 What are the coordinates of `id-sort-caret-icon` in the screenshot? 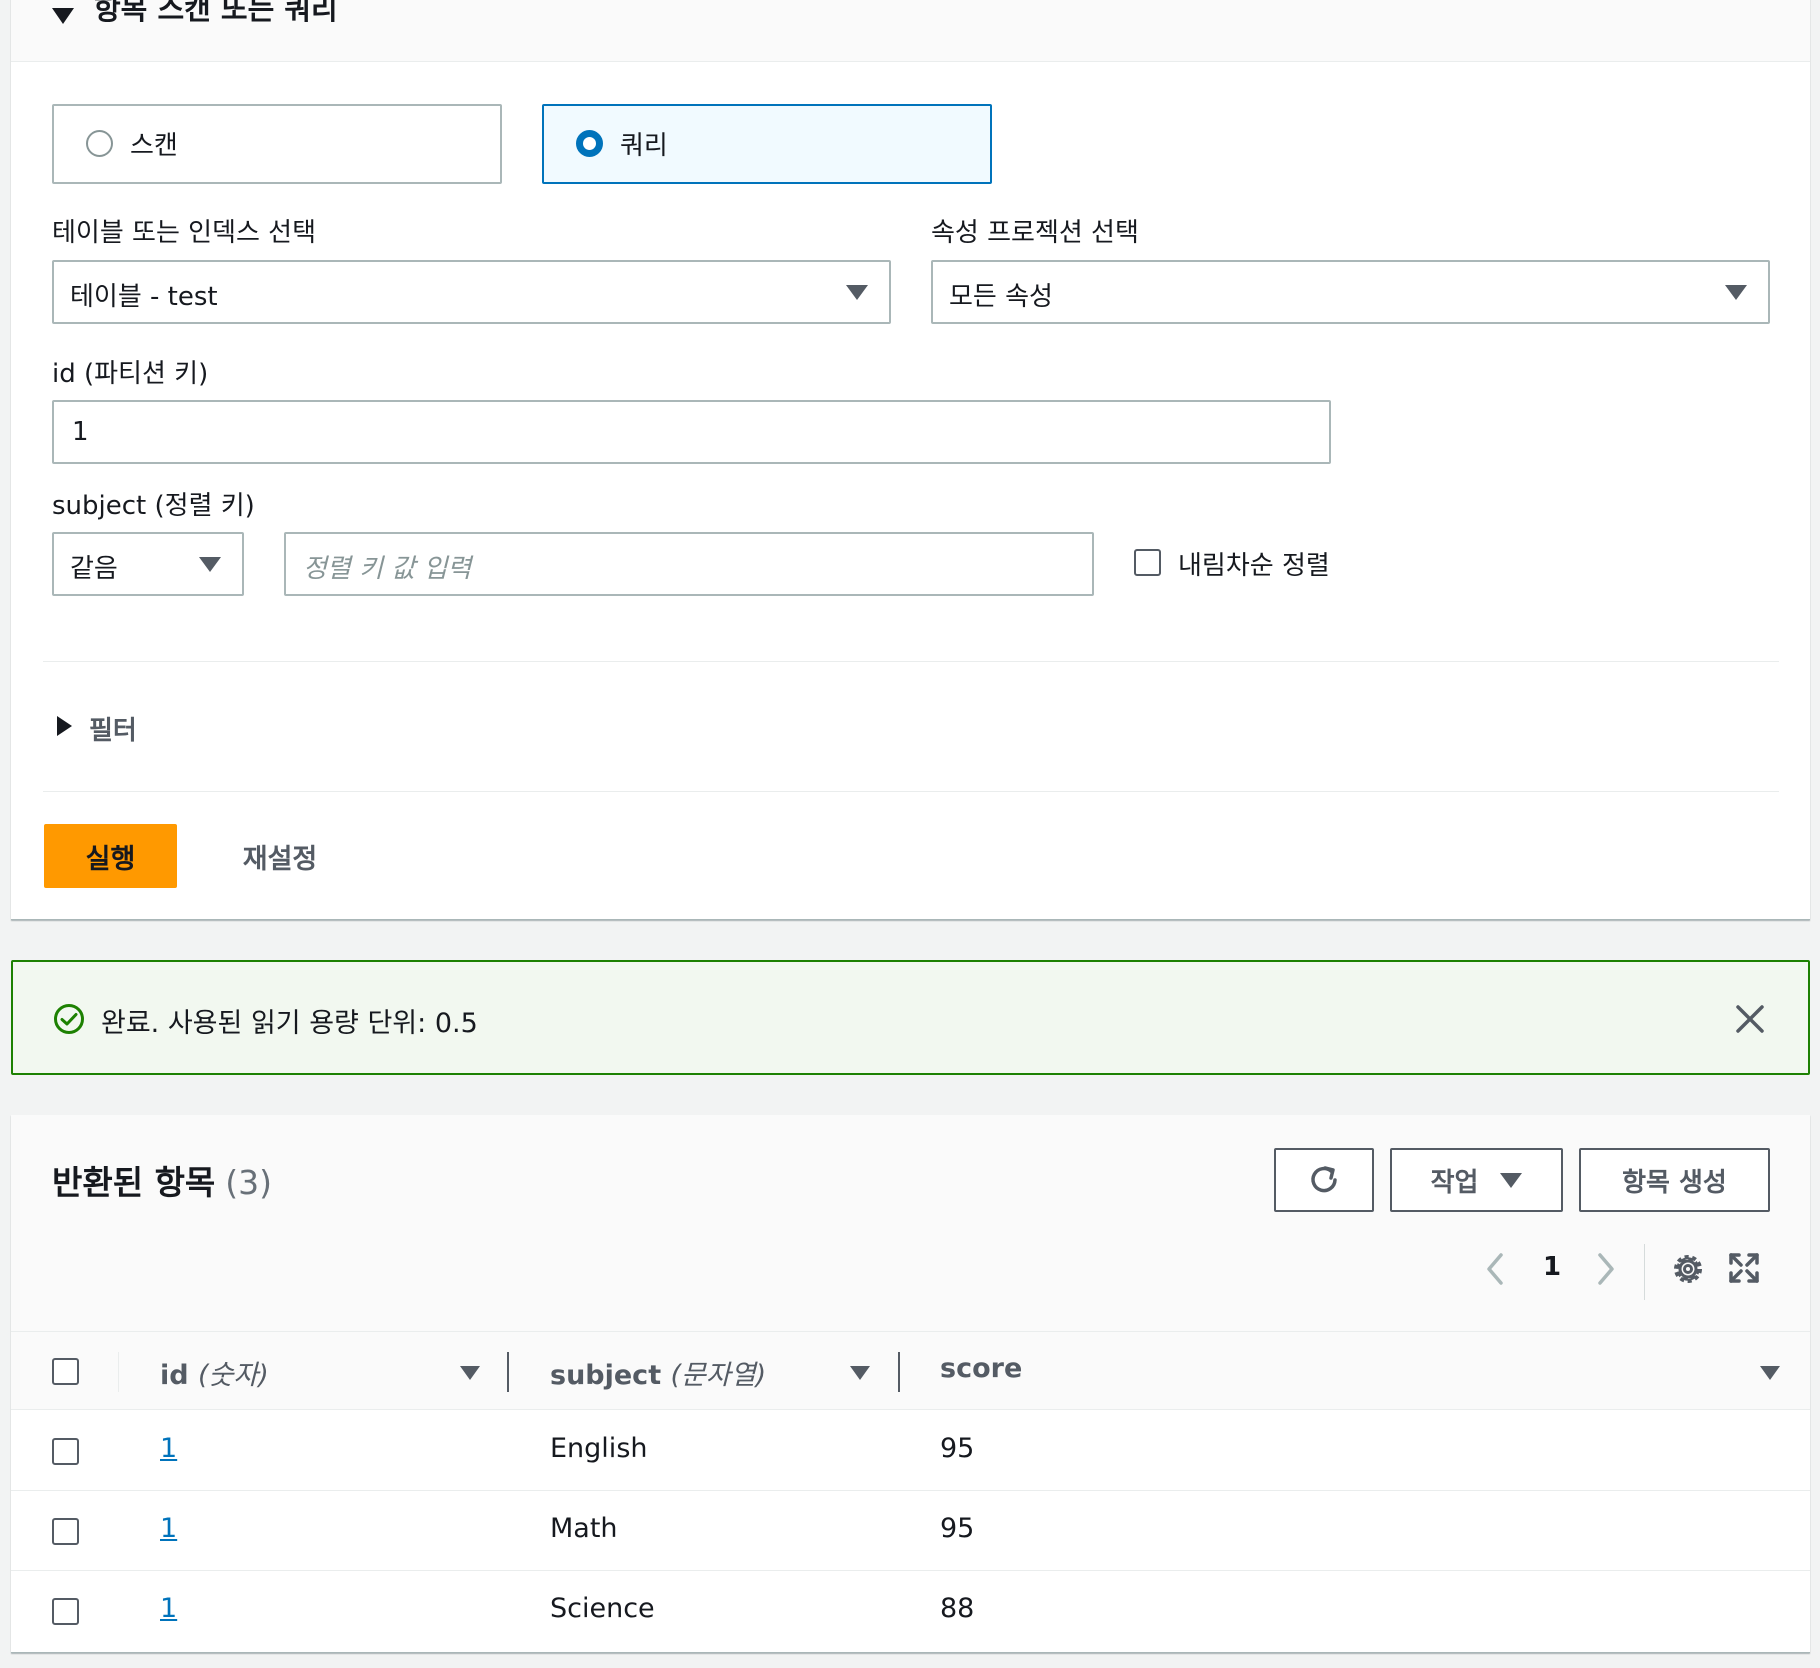 It's located at (470, 1373).